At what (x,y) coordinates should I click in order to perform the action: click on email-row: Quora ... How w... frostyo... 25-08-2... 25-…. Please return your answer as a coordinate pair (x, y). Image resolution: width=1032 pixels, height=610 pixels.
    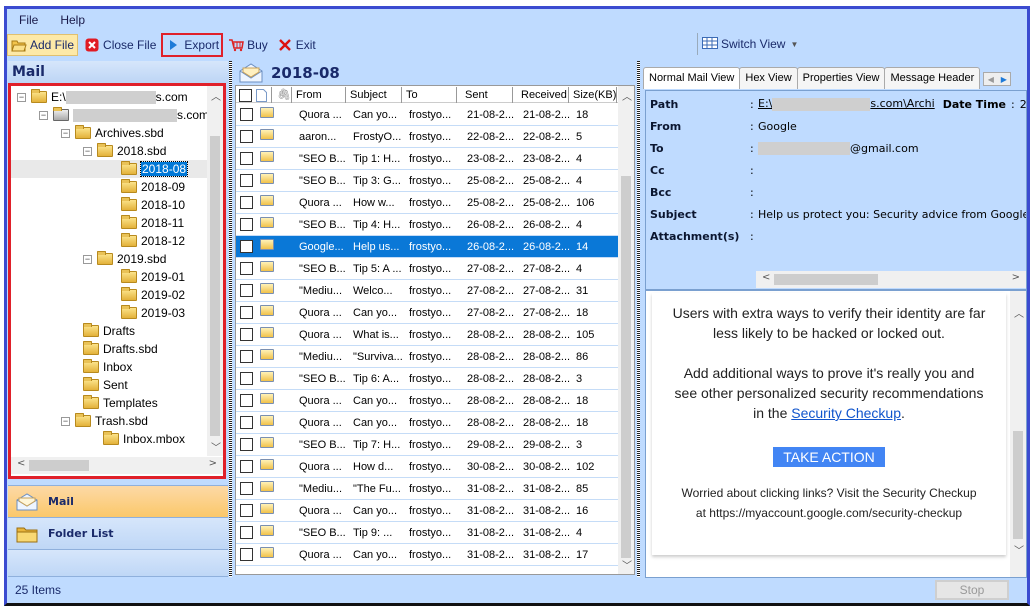
    Looking at the image, I should click on (428, 203).